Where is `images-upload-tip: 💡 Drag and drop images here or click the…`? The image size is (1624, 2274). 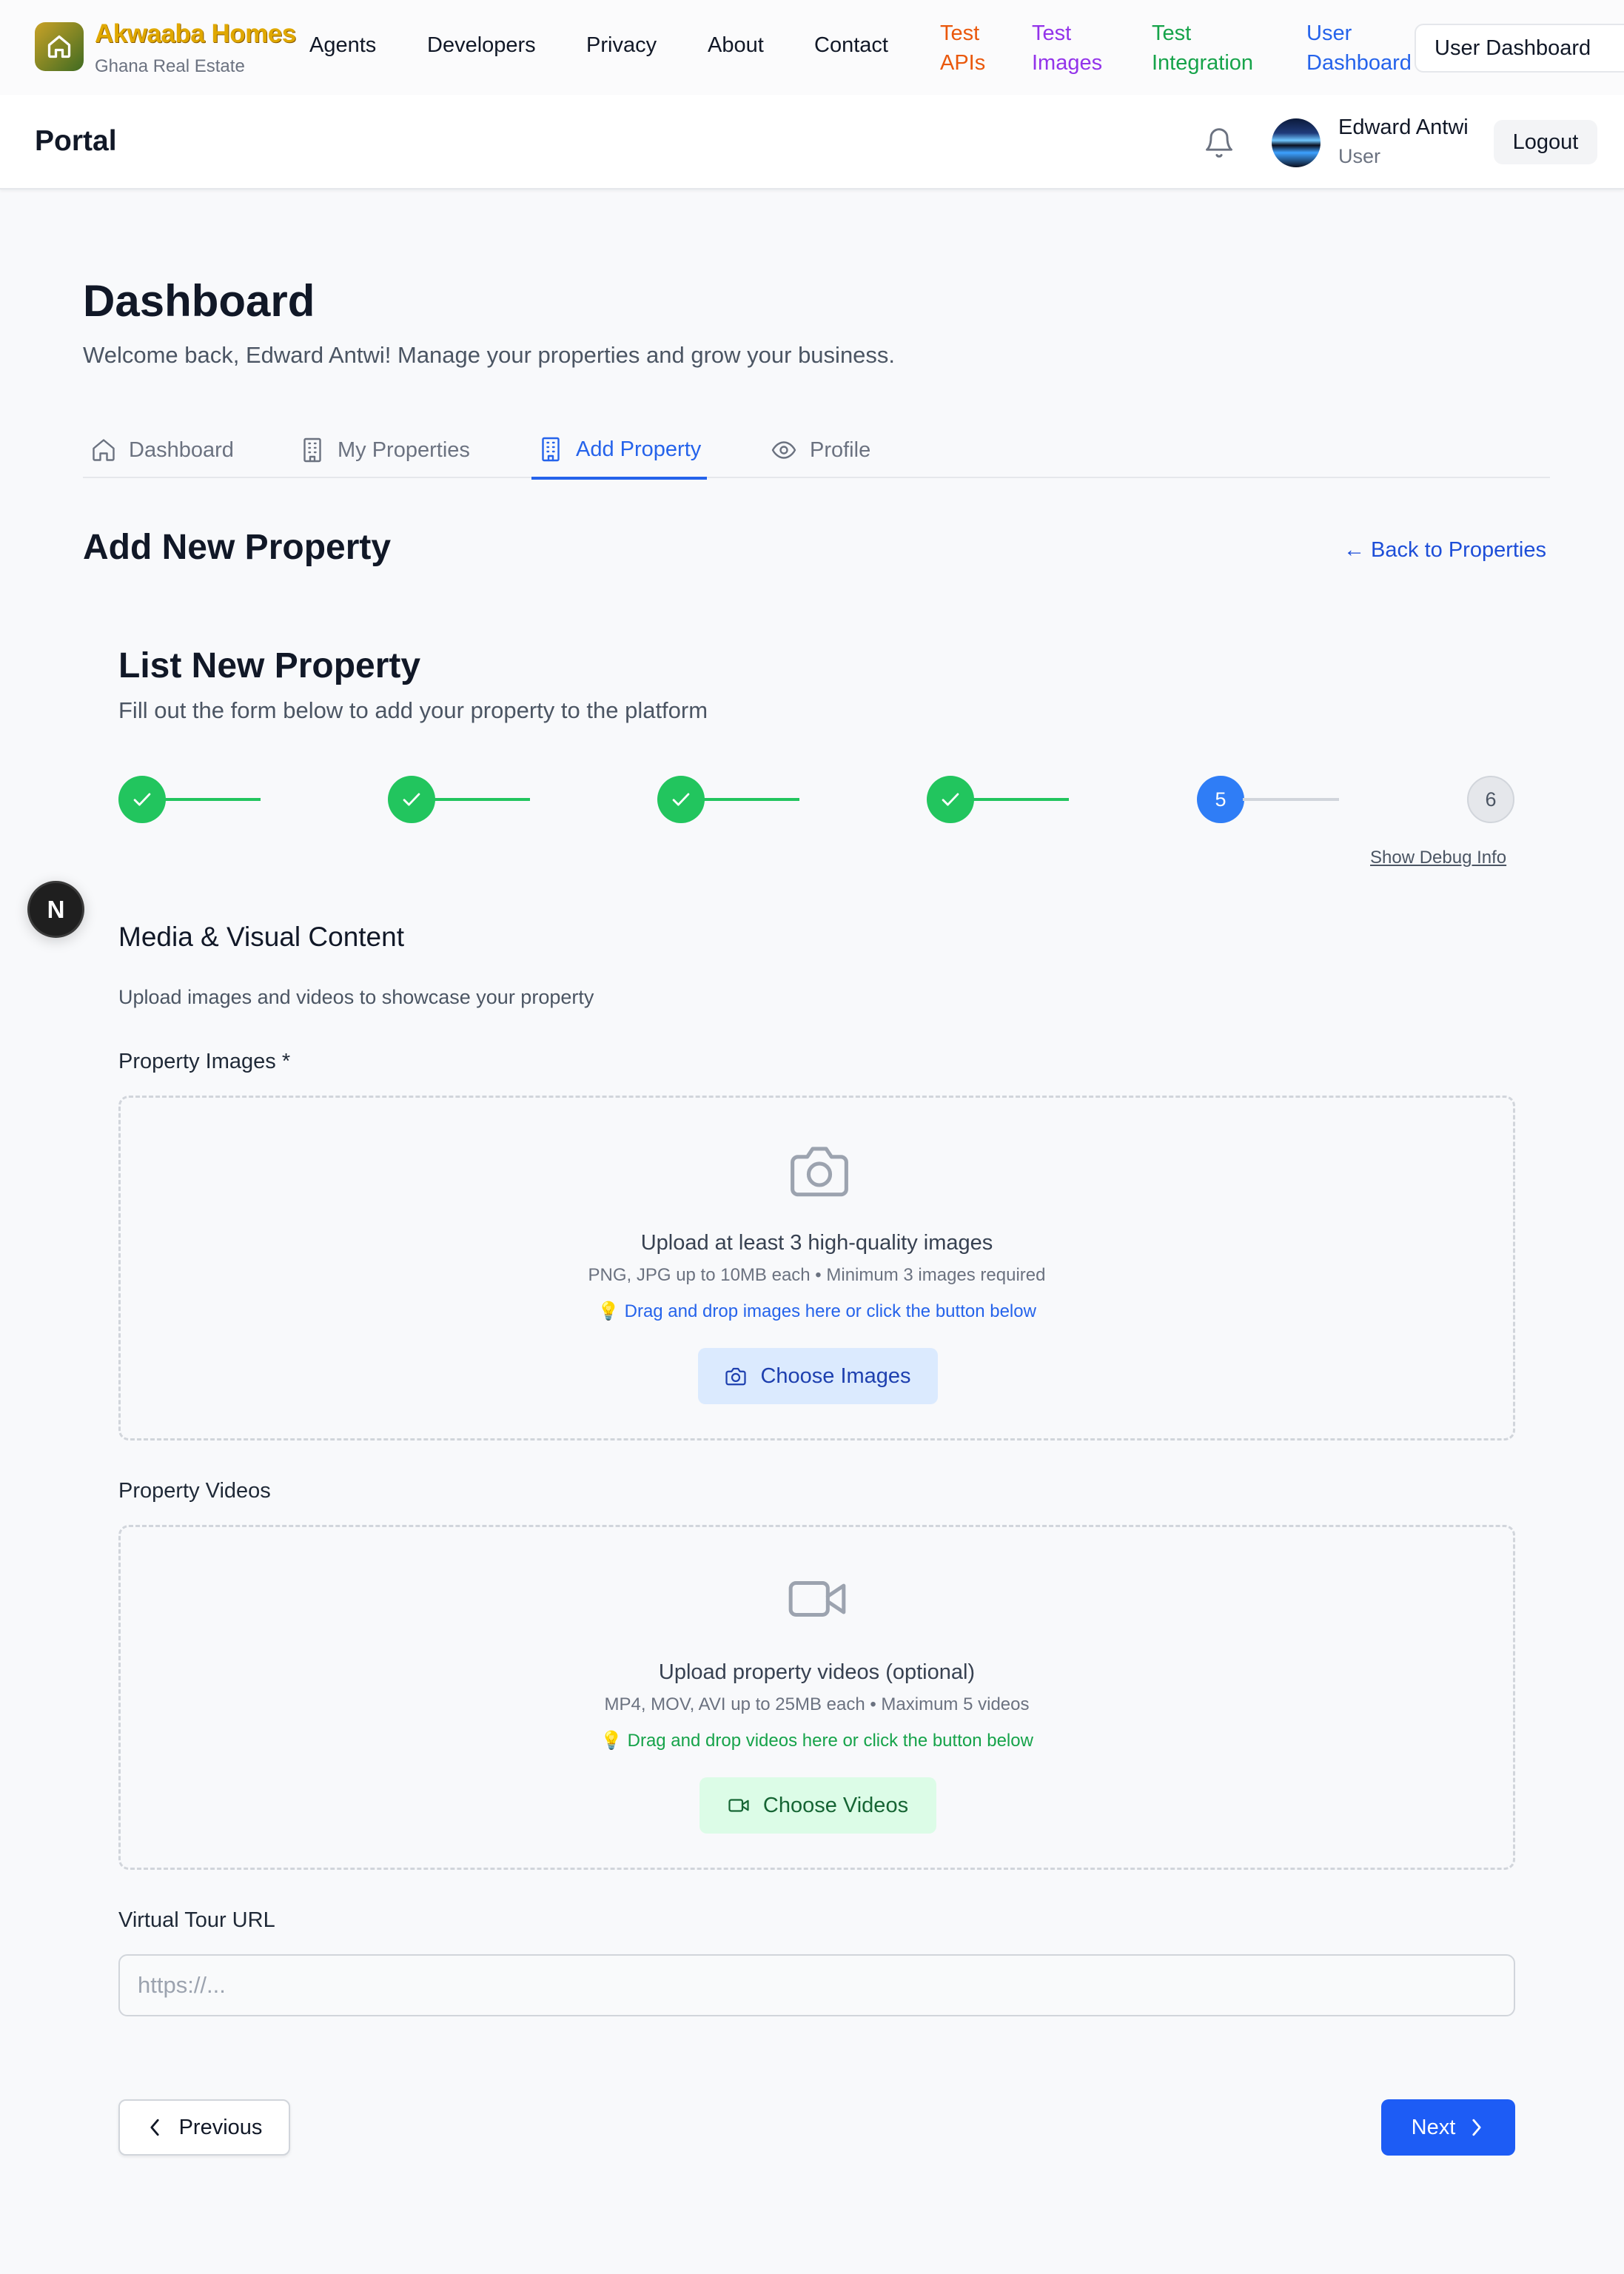
images-upload-tip: 💡 Drag and drop images here or click the… is located at coordinates (816, 1311).